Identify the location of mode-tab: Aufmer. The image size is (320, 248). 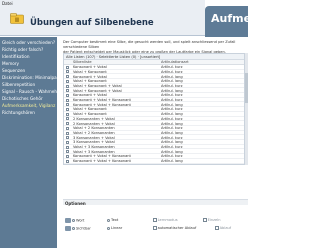
(230, 21).